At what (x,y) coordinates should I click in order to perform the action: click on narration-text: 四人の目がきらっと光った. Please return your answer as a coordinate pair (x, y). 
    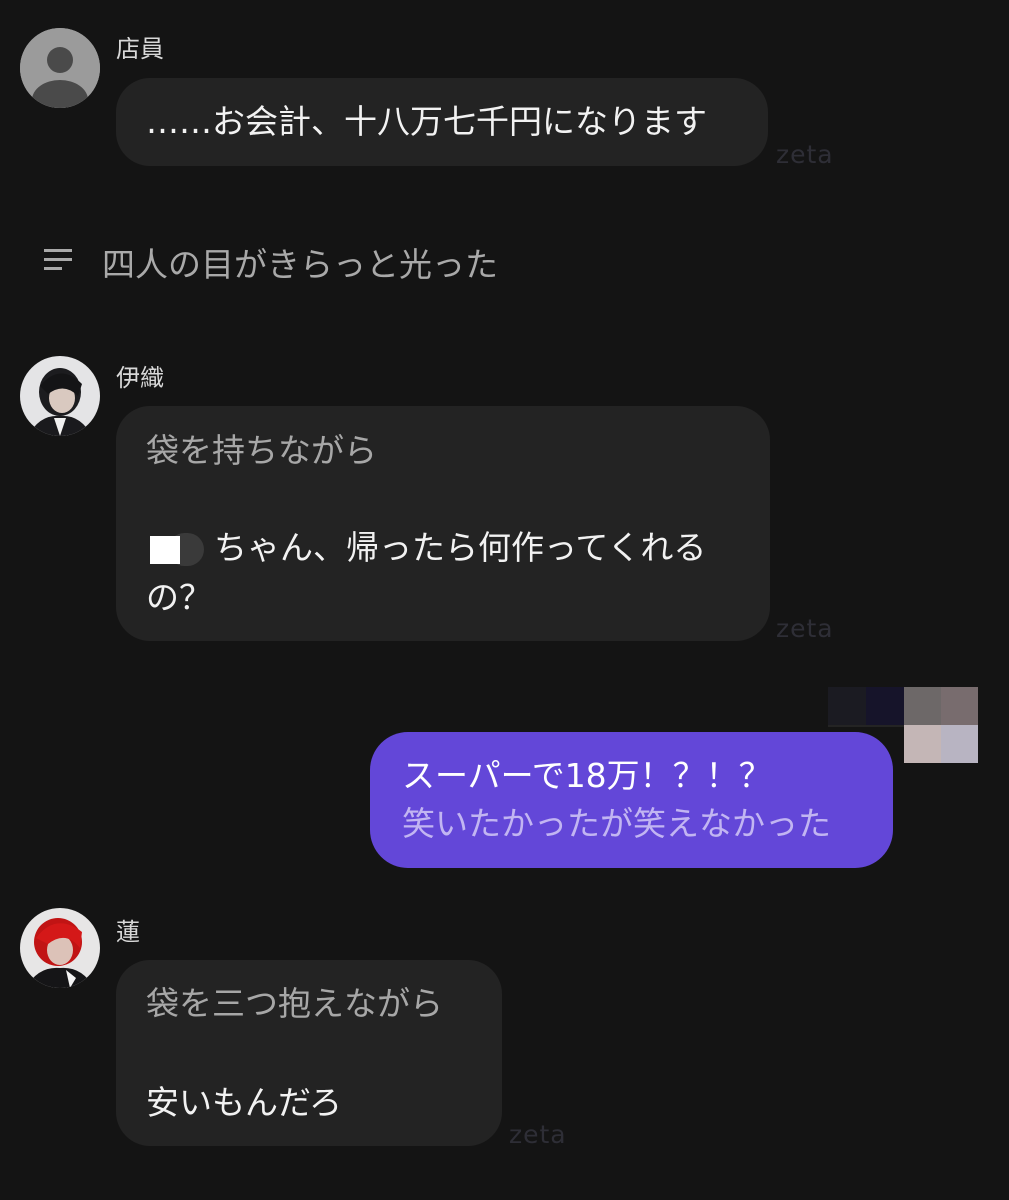
    Looking at the image, I should click on (300, 264).